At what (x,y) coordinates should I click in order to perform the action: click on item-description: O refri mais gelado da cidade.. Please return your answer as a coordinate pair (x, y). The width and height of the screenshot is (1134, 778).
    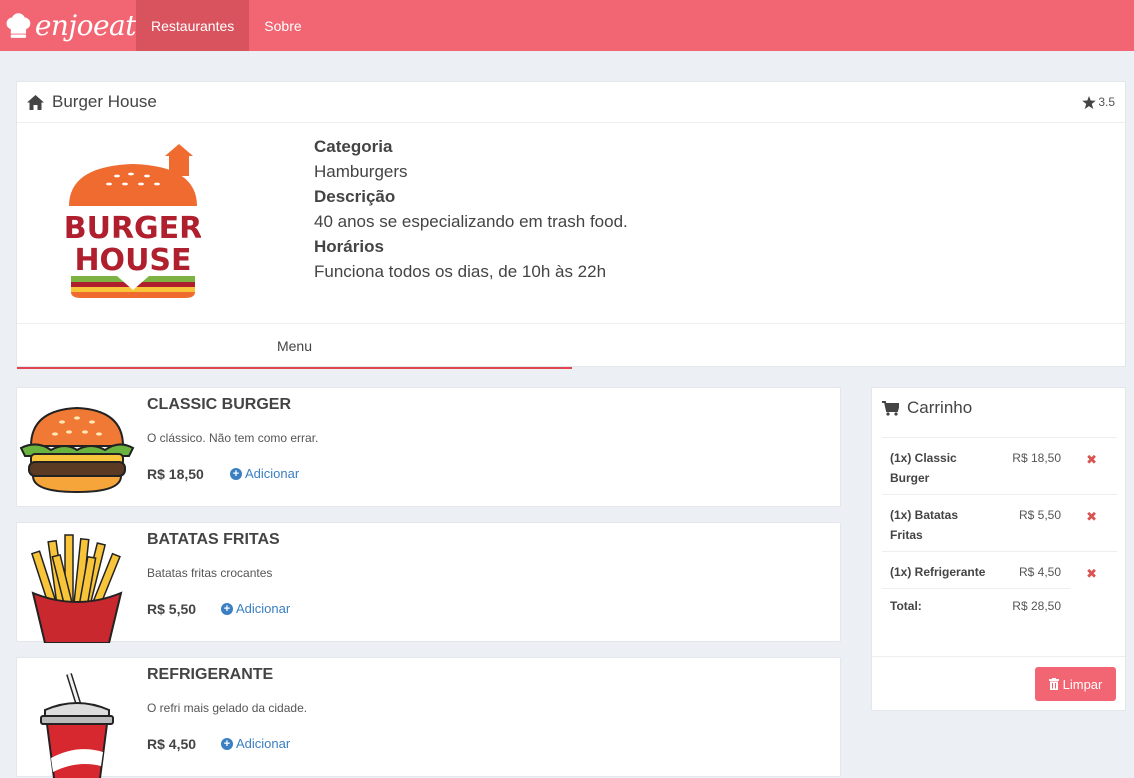
    Looking at the image, I should click on (227, 708).